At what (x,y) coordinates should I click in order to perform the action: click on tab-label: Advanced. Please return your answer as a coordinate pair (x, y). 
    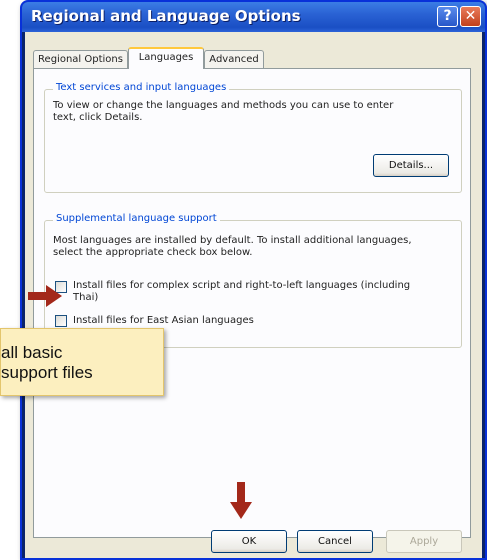
    Looking at the image, I should click on (234, 59).